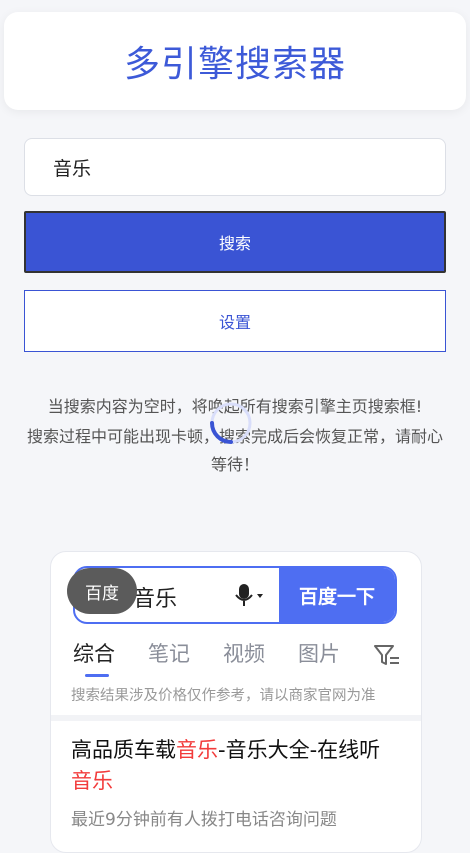 The height and width of the screenshot is (853, 470). I want to click on loading-spinner-icon, so click(231, 423).